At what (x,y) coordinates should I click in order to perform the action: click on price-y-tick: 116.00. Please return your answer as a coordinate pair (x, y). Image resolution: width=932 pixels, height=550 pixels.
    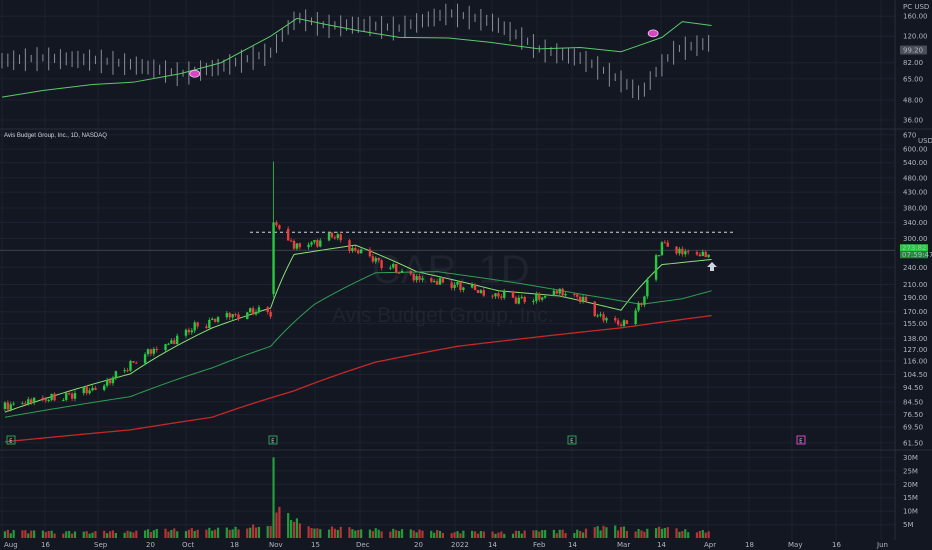
    Looking at the image, I should click on (915, 362).